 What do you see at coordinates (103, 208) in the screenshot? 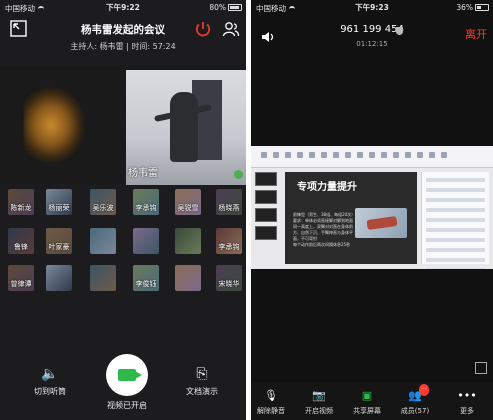
I see `participant-name: 吴乐波` at bounding box center [103, 208].